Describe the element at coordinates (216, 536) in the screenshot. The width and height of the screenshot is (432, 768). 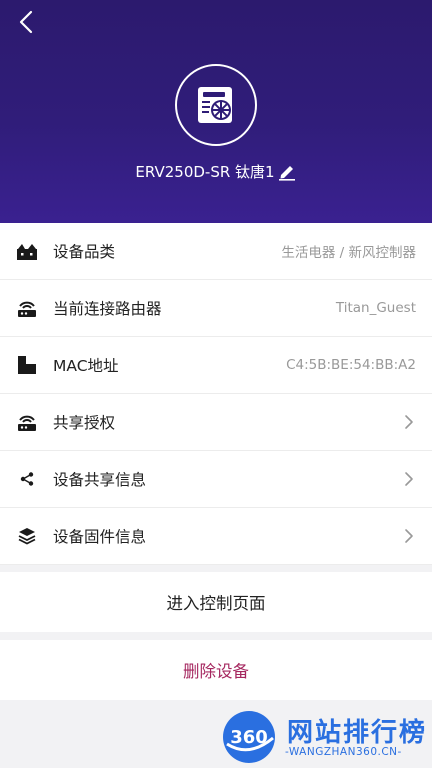
I see `row-device-firmware-info: 设备固件信息` at that location.